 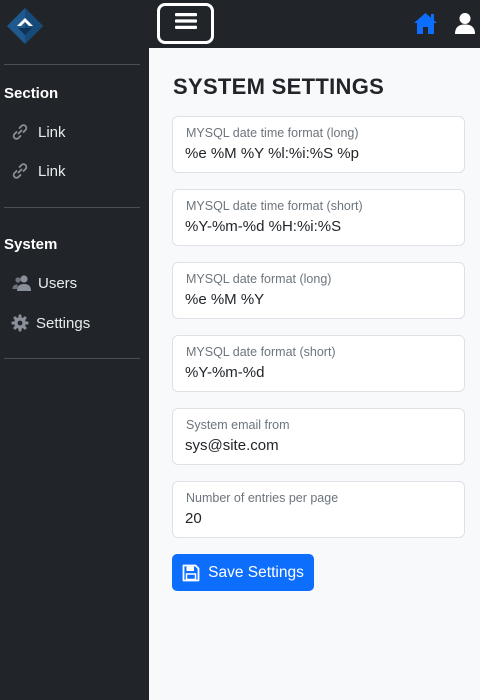 I want to click on field-datetime-long: MYSQL date time format (long), so click(x=318, y=144).